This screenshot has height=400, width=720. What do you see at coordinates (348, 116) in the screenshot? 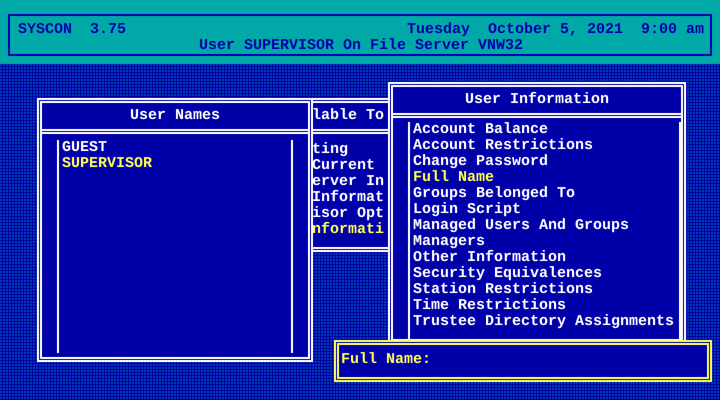
I see `window-title: lable To` at bounding box center [348, 116].